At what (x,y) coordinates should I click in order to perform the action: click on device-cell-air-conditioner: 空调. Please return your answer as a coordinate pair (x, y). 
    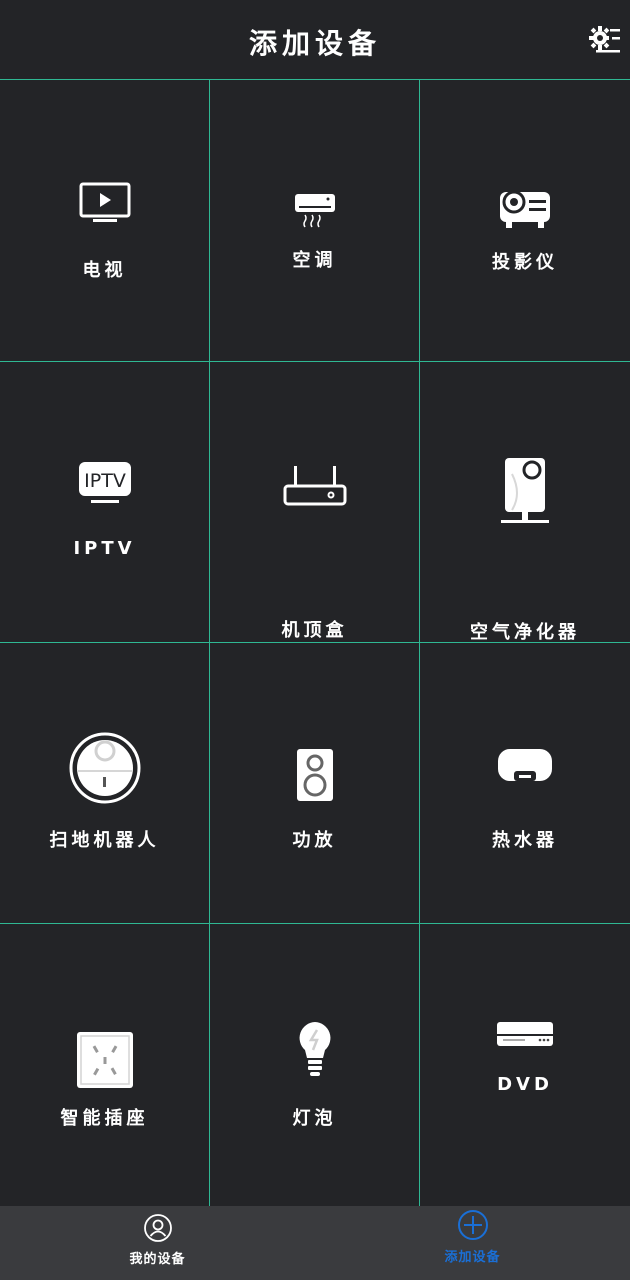
    Looking at the image, I should click on (315, 221).